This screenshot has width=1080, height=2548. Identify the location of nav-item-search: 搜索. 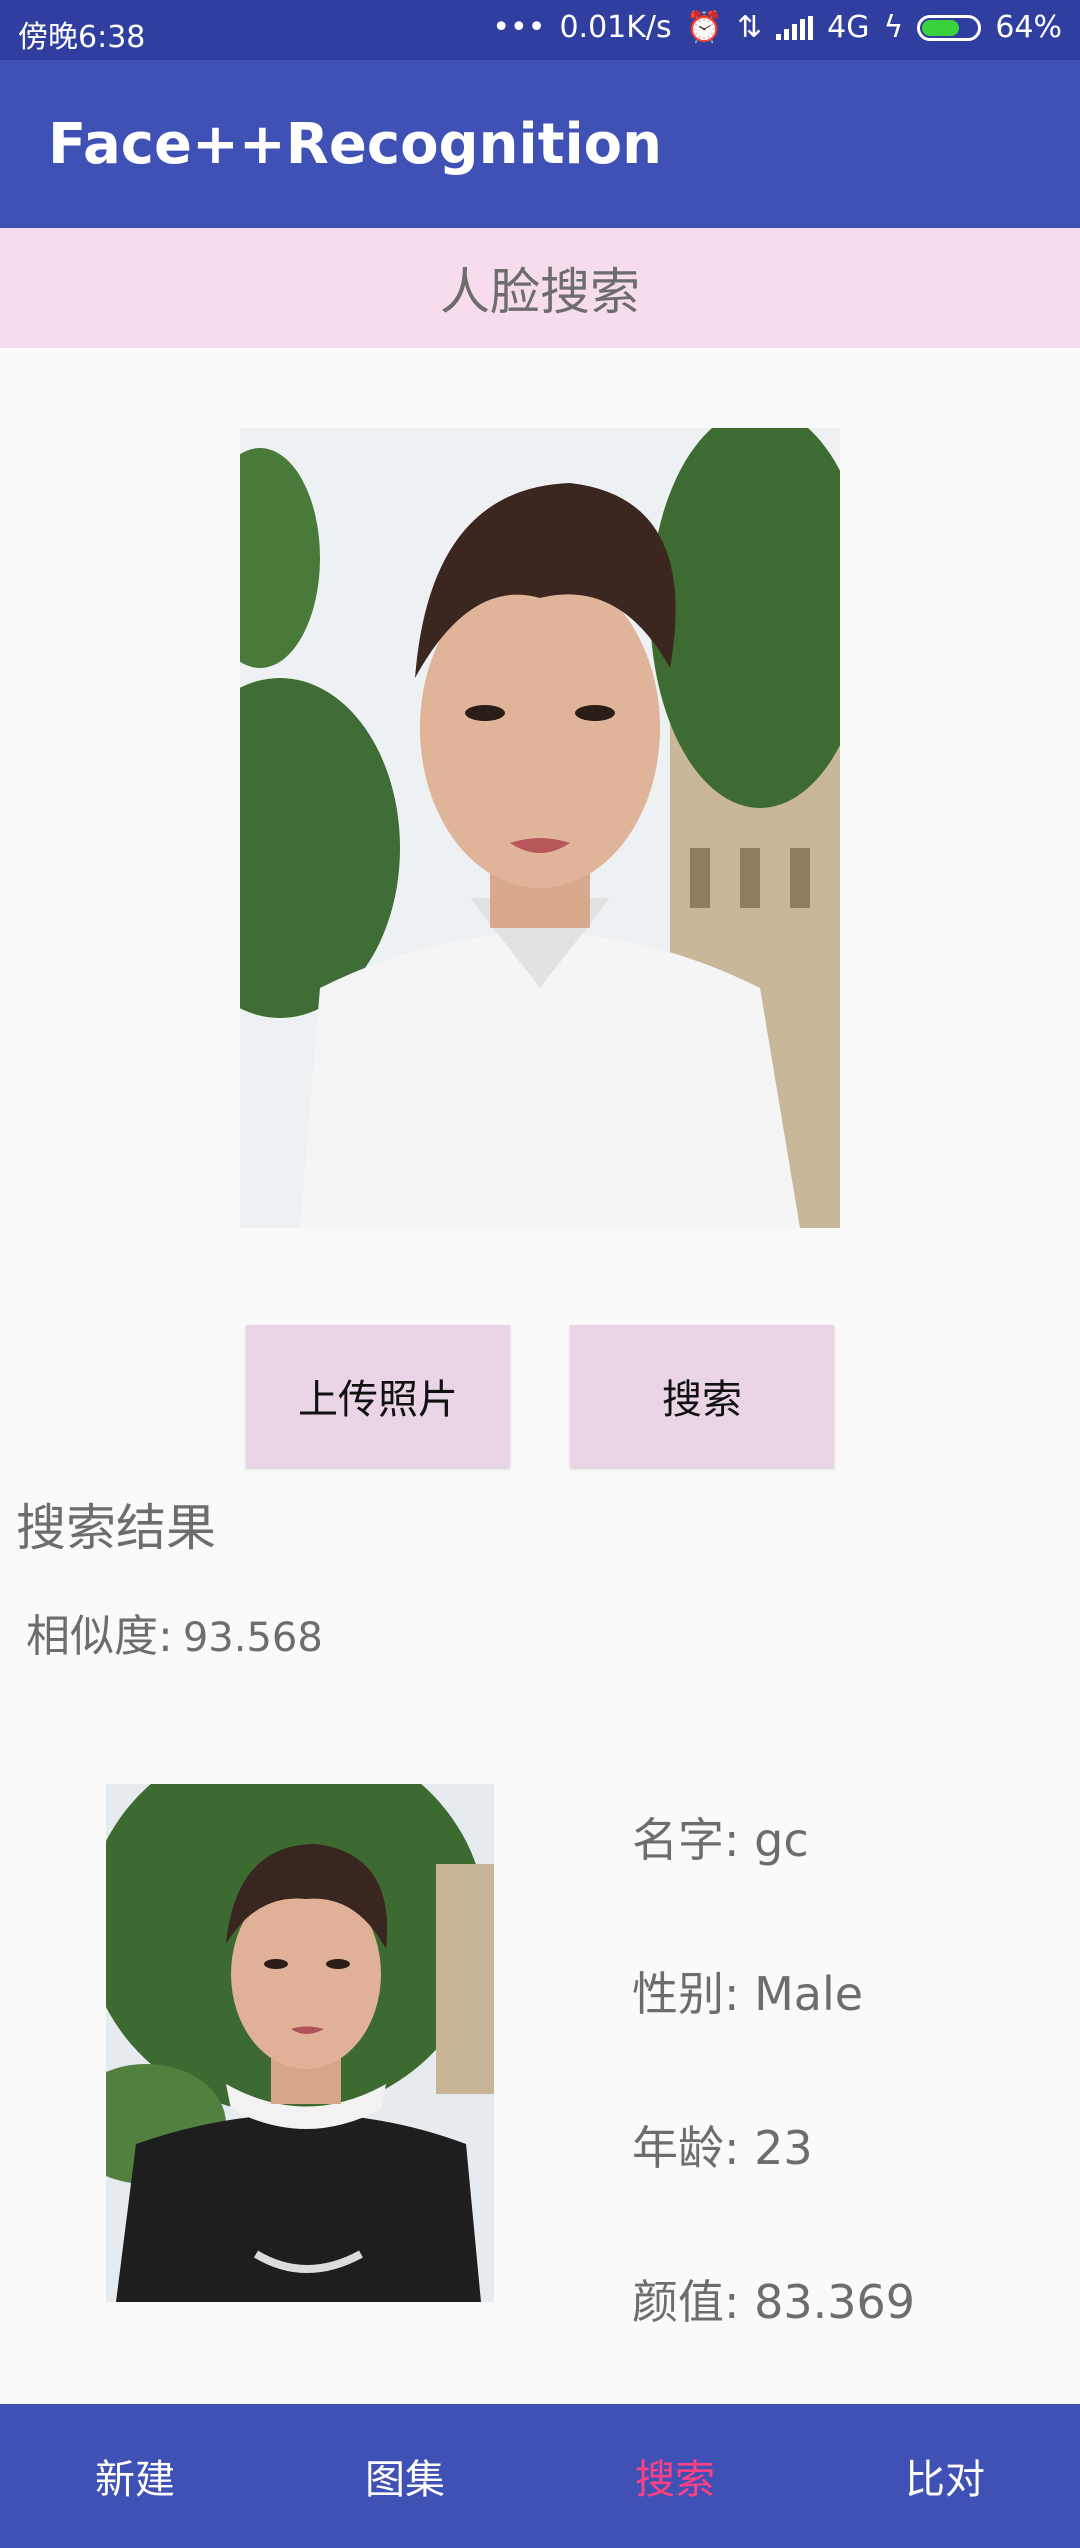
(675, 2476).